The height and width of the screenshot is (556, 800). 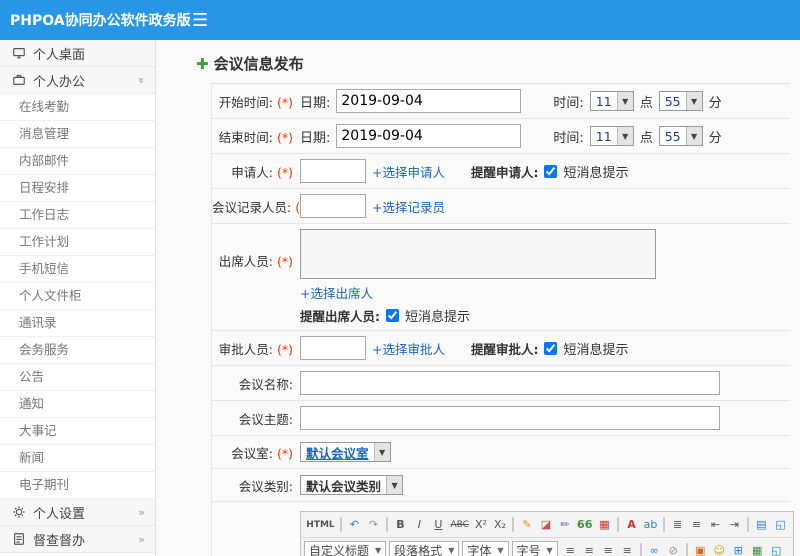 What do you see at coordinates (333, 206) in the screenshot?
I see `recorder-input` at bounding box center [333, 206].